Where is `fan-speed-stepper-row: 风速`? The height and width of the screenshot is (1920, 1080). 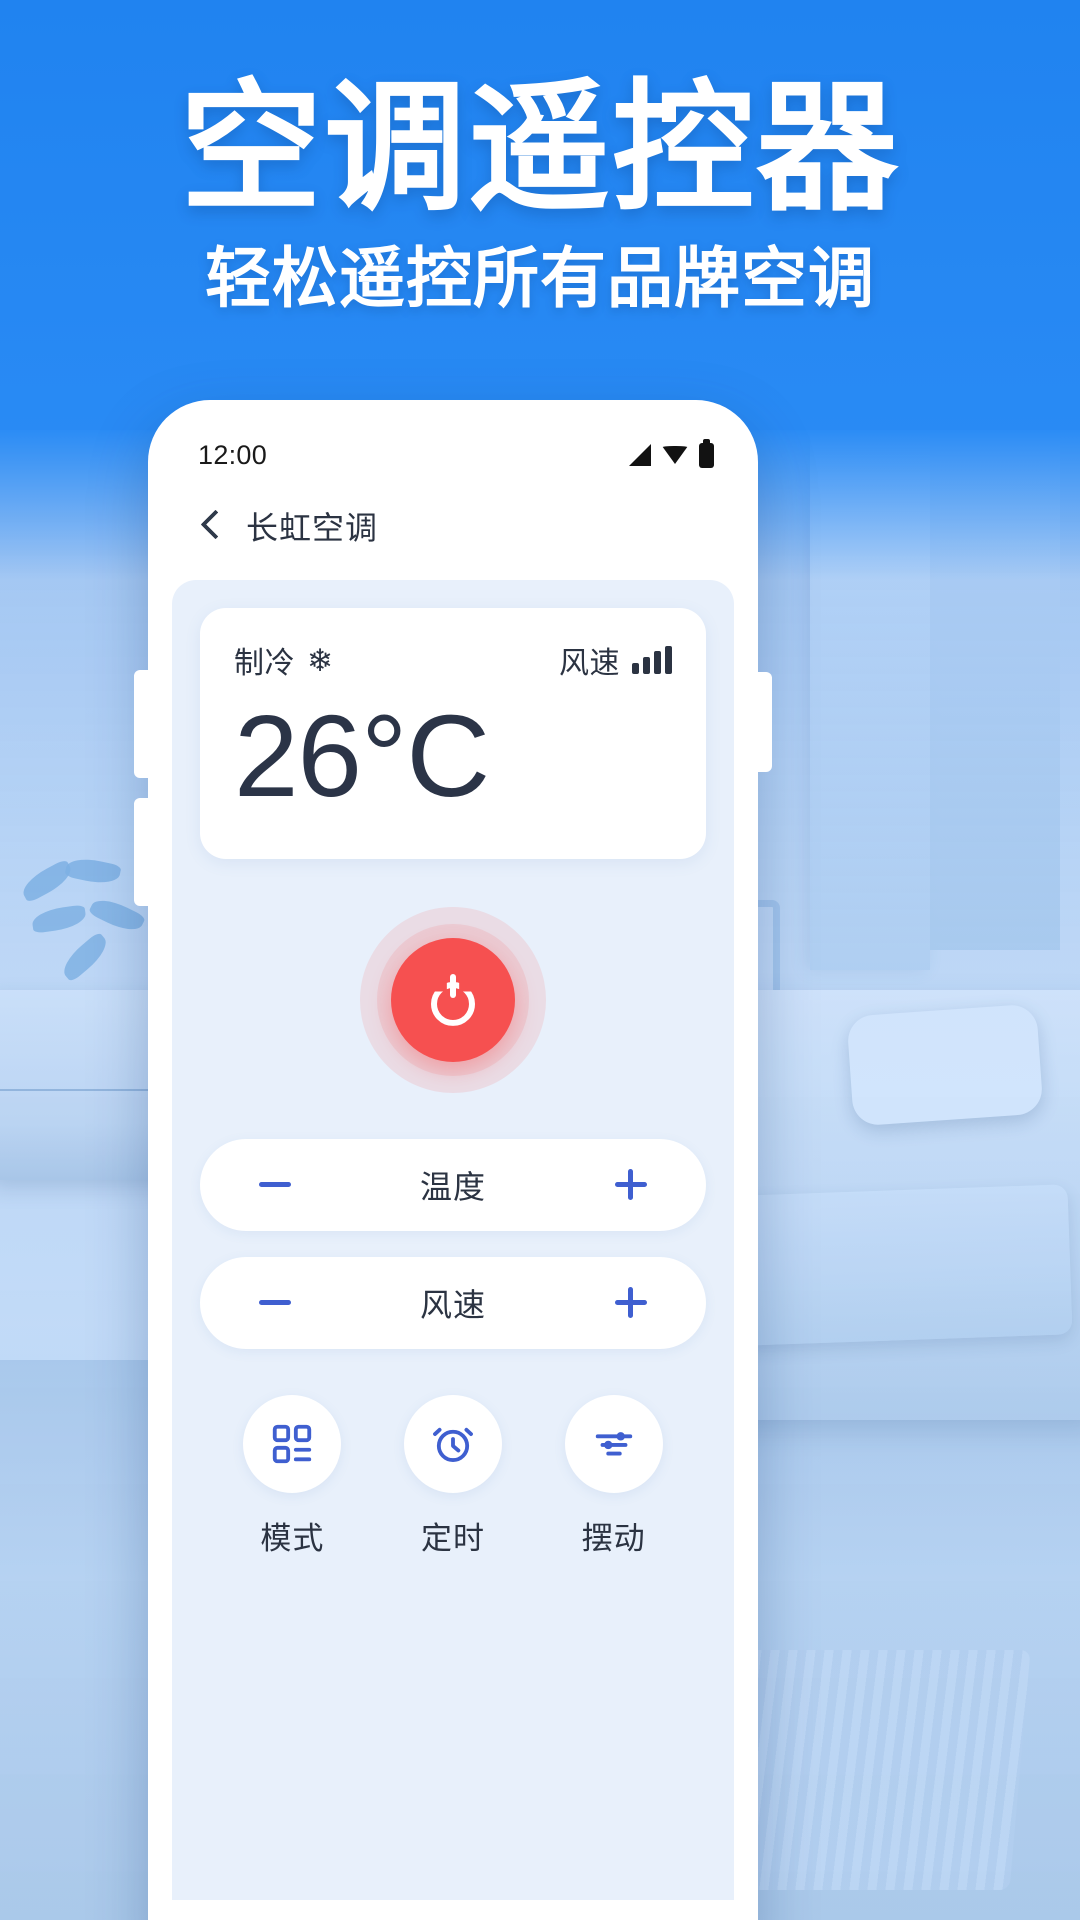
fan-speed-stepper-row: 风速 is located at coordinates (453, 1302).